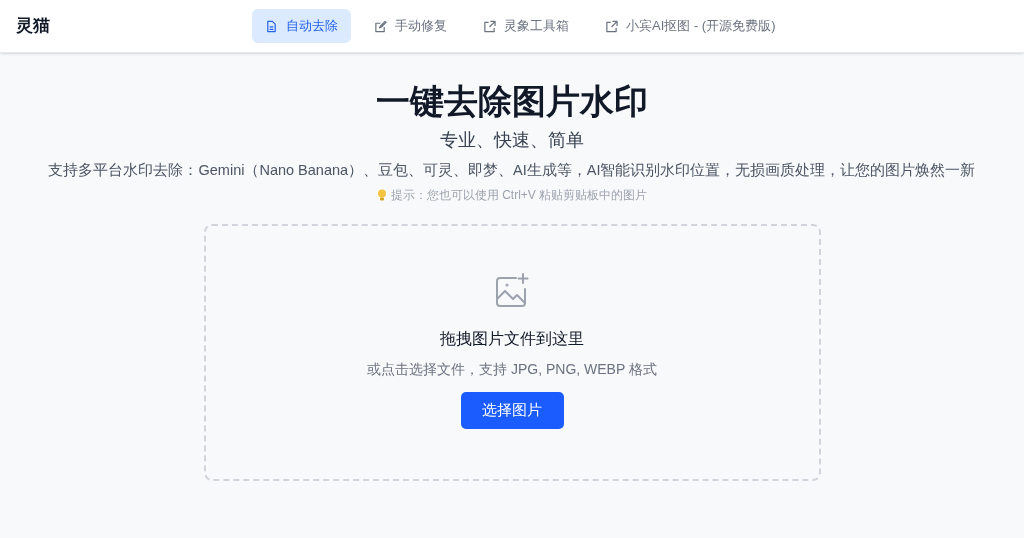 The width and height of the screenshot is (1024, 538). I want to click on drop-heading: 拖拽图片文件到这里, so click(512, 339).